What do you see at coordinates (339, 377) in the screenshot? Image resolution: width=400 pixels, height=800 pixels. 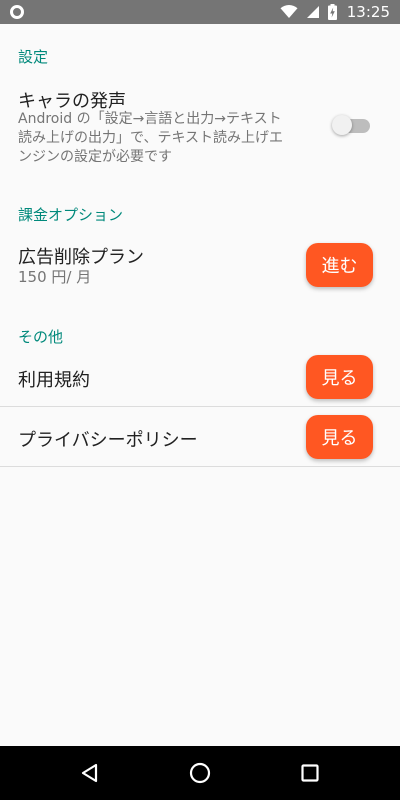 I see `terms-view-button: 見る` at bounding box center [339, 377].